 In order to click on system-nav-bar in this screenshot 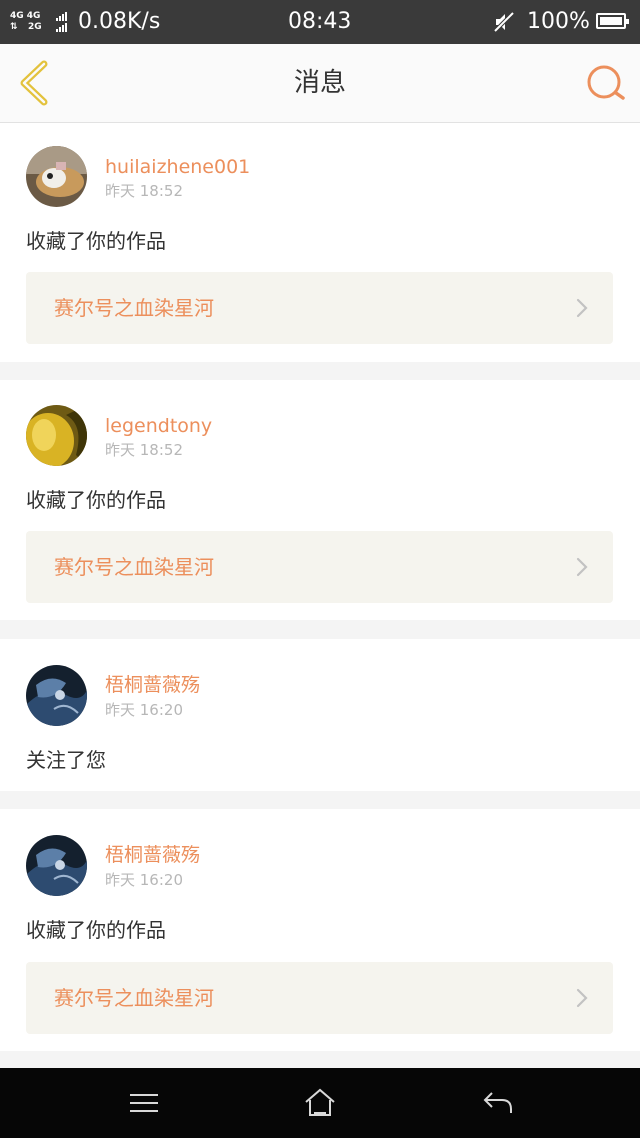, I will do `click(320, 1103)`.